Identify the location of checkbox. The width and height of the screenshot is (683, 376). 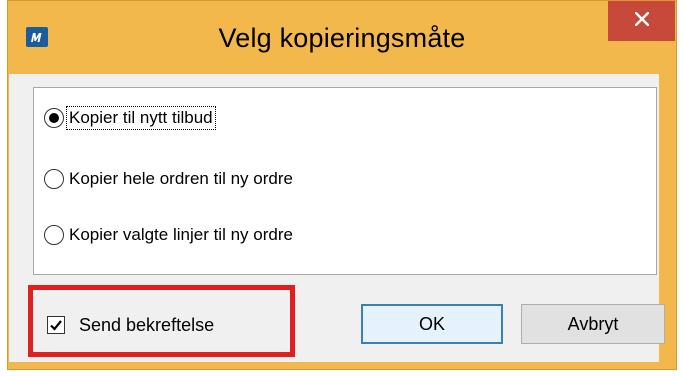
(56, 325).